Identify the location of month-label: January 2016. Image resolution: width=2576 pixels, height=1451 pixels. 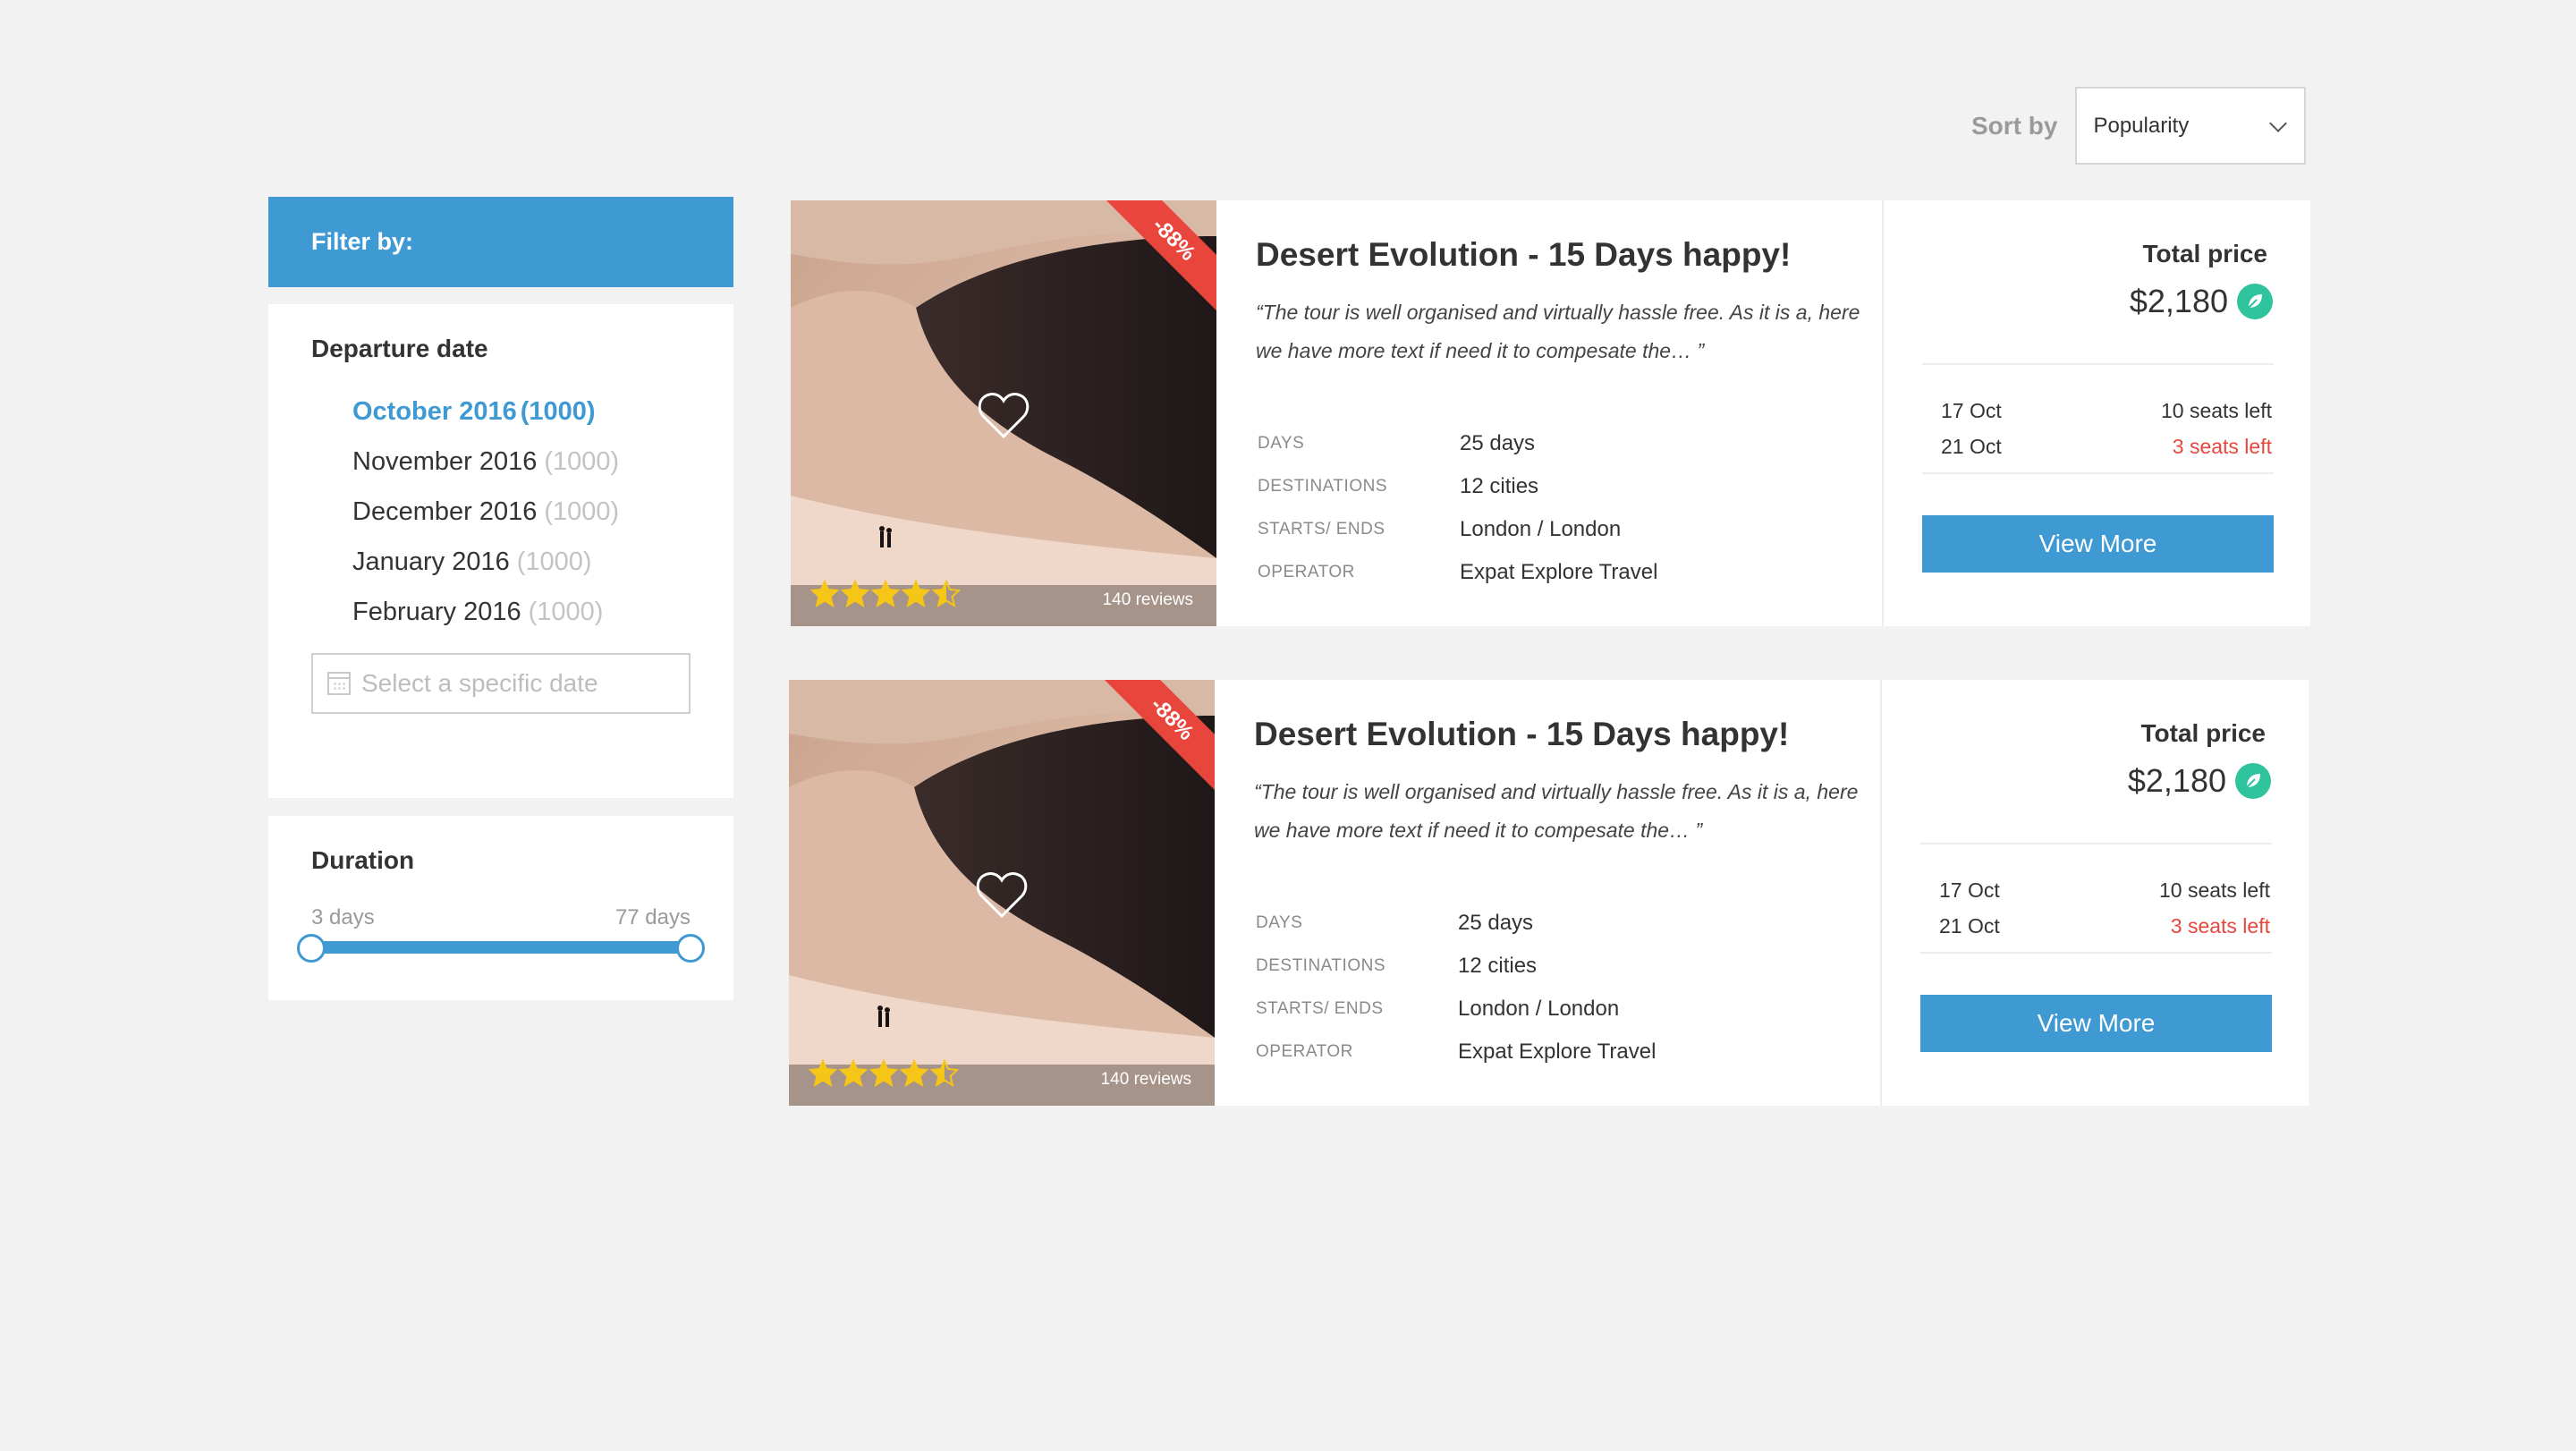
(431, 561).